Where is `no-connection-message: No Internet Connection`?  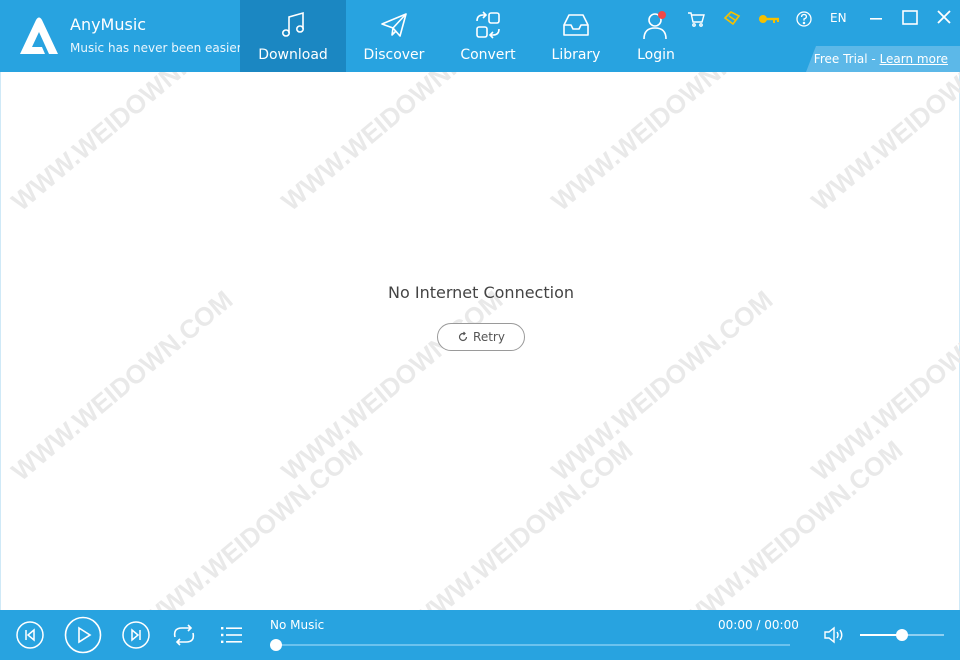 no-connection-message: No Internet Connection is located at coordinates (481, 292).